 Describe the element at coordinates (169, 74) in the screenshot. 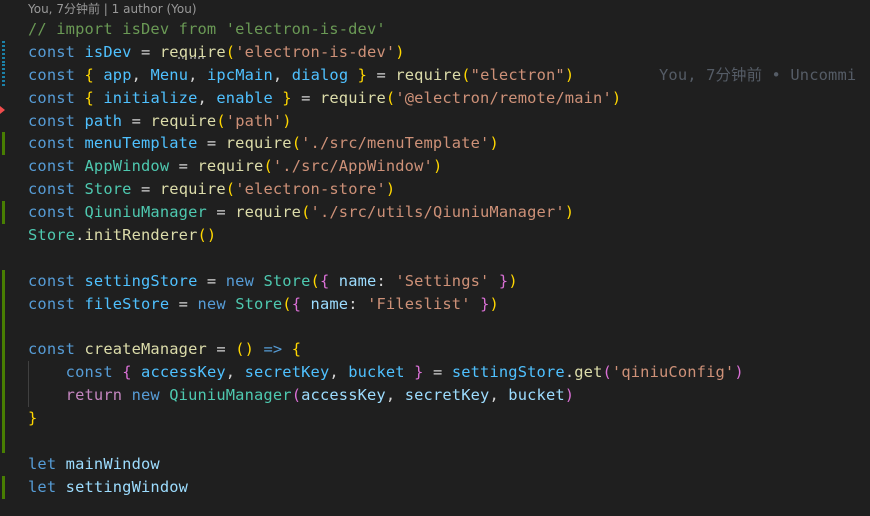

I see `code-token: Menu` at that location.